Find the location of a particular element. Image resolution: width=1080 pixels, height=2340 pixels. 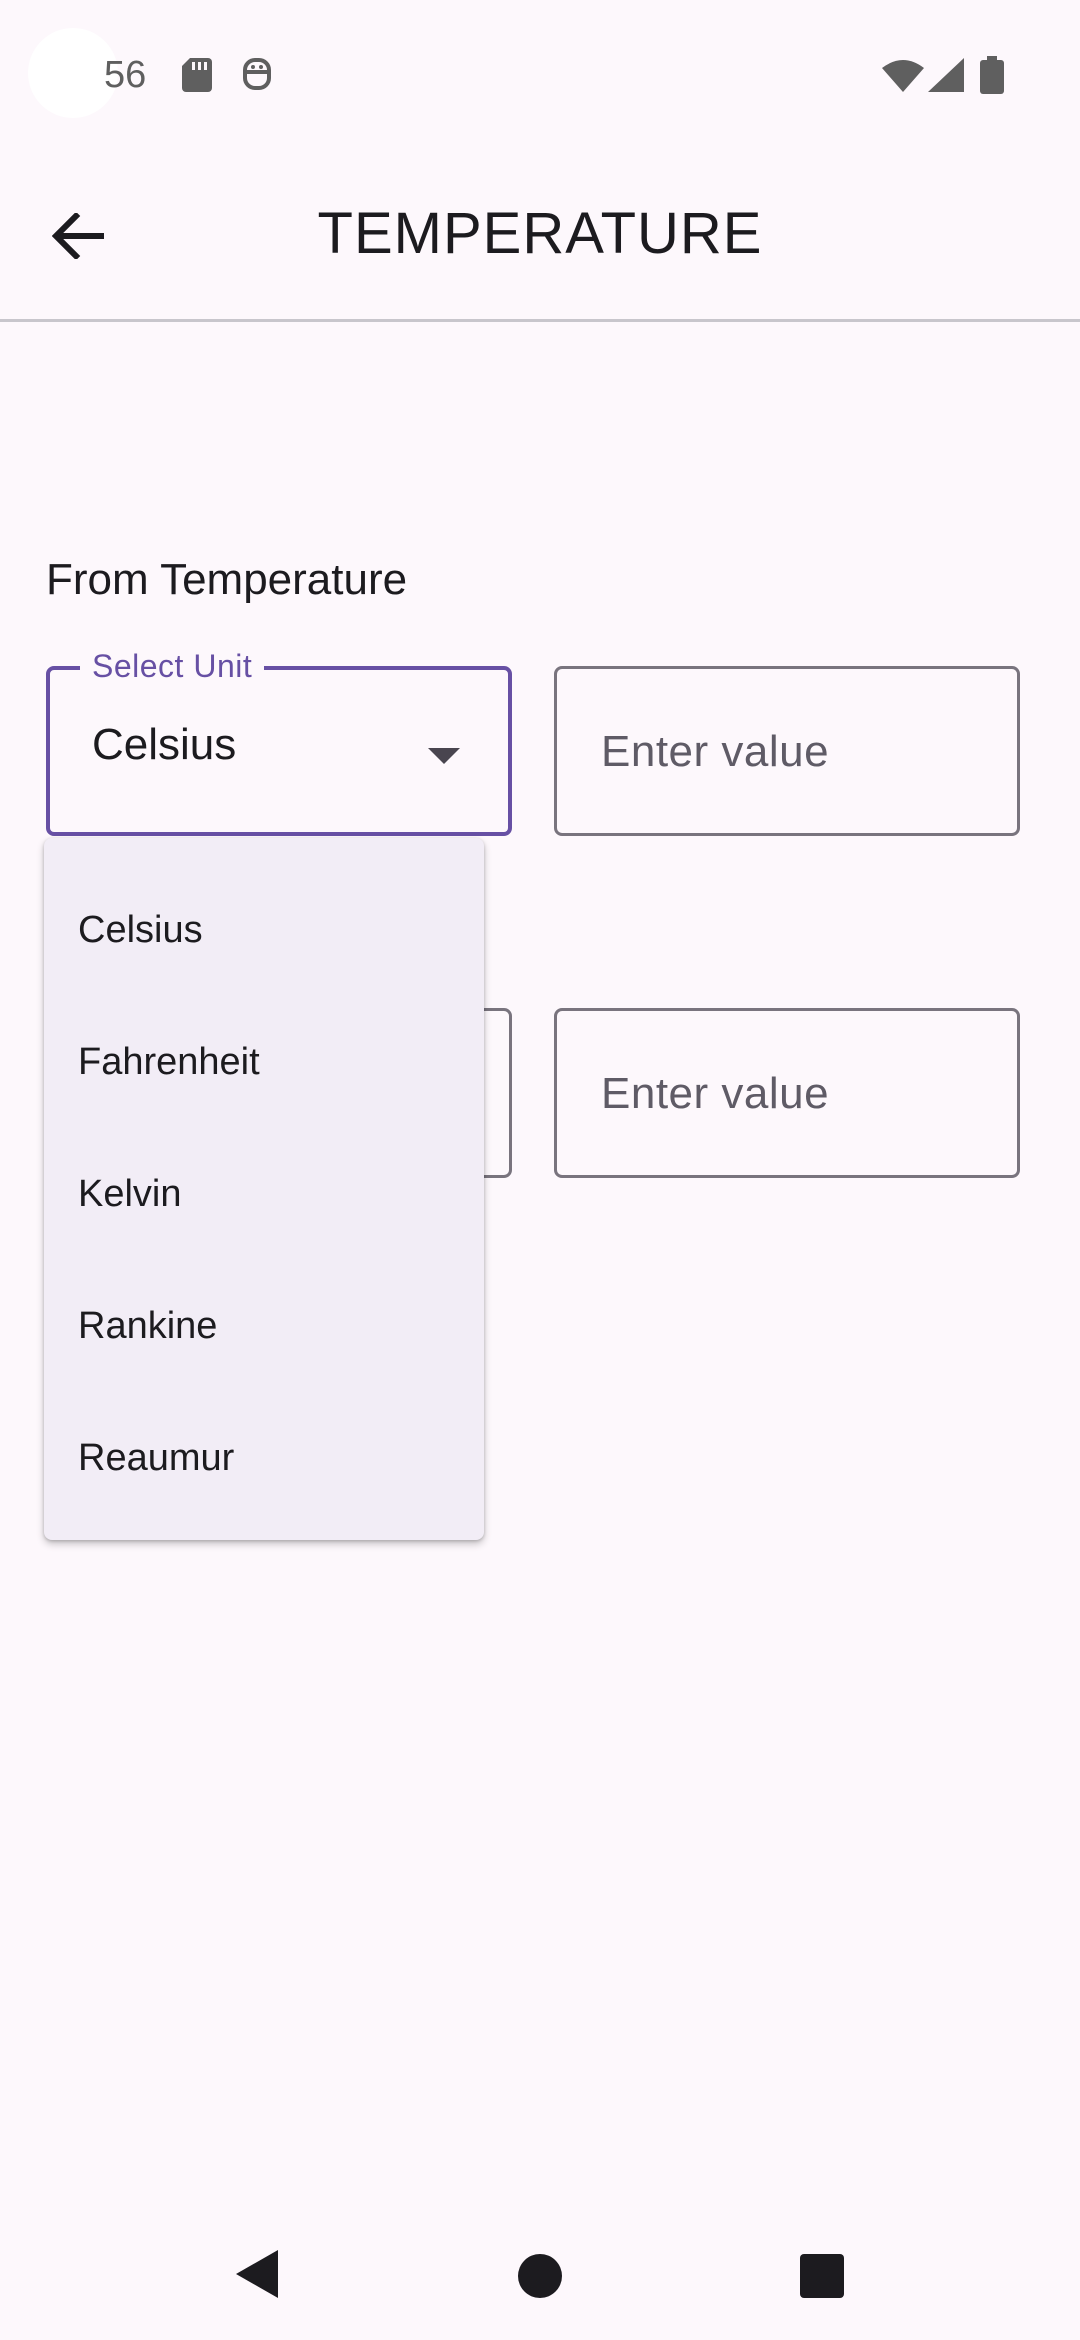

system-nav-bar is located at coordinates (540, 2275).